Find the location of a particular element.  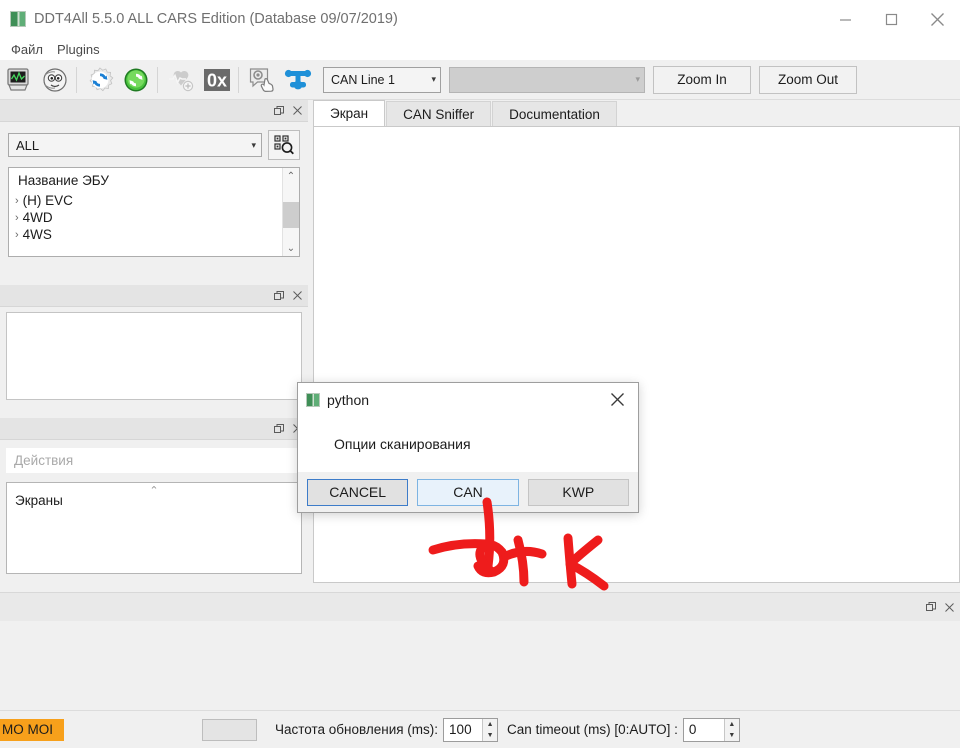

hex-0x-icon: 0x is located at coordinates (217, 80).